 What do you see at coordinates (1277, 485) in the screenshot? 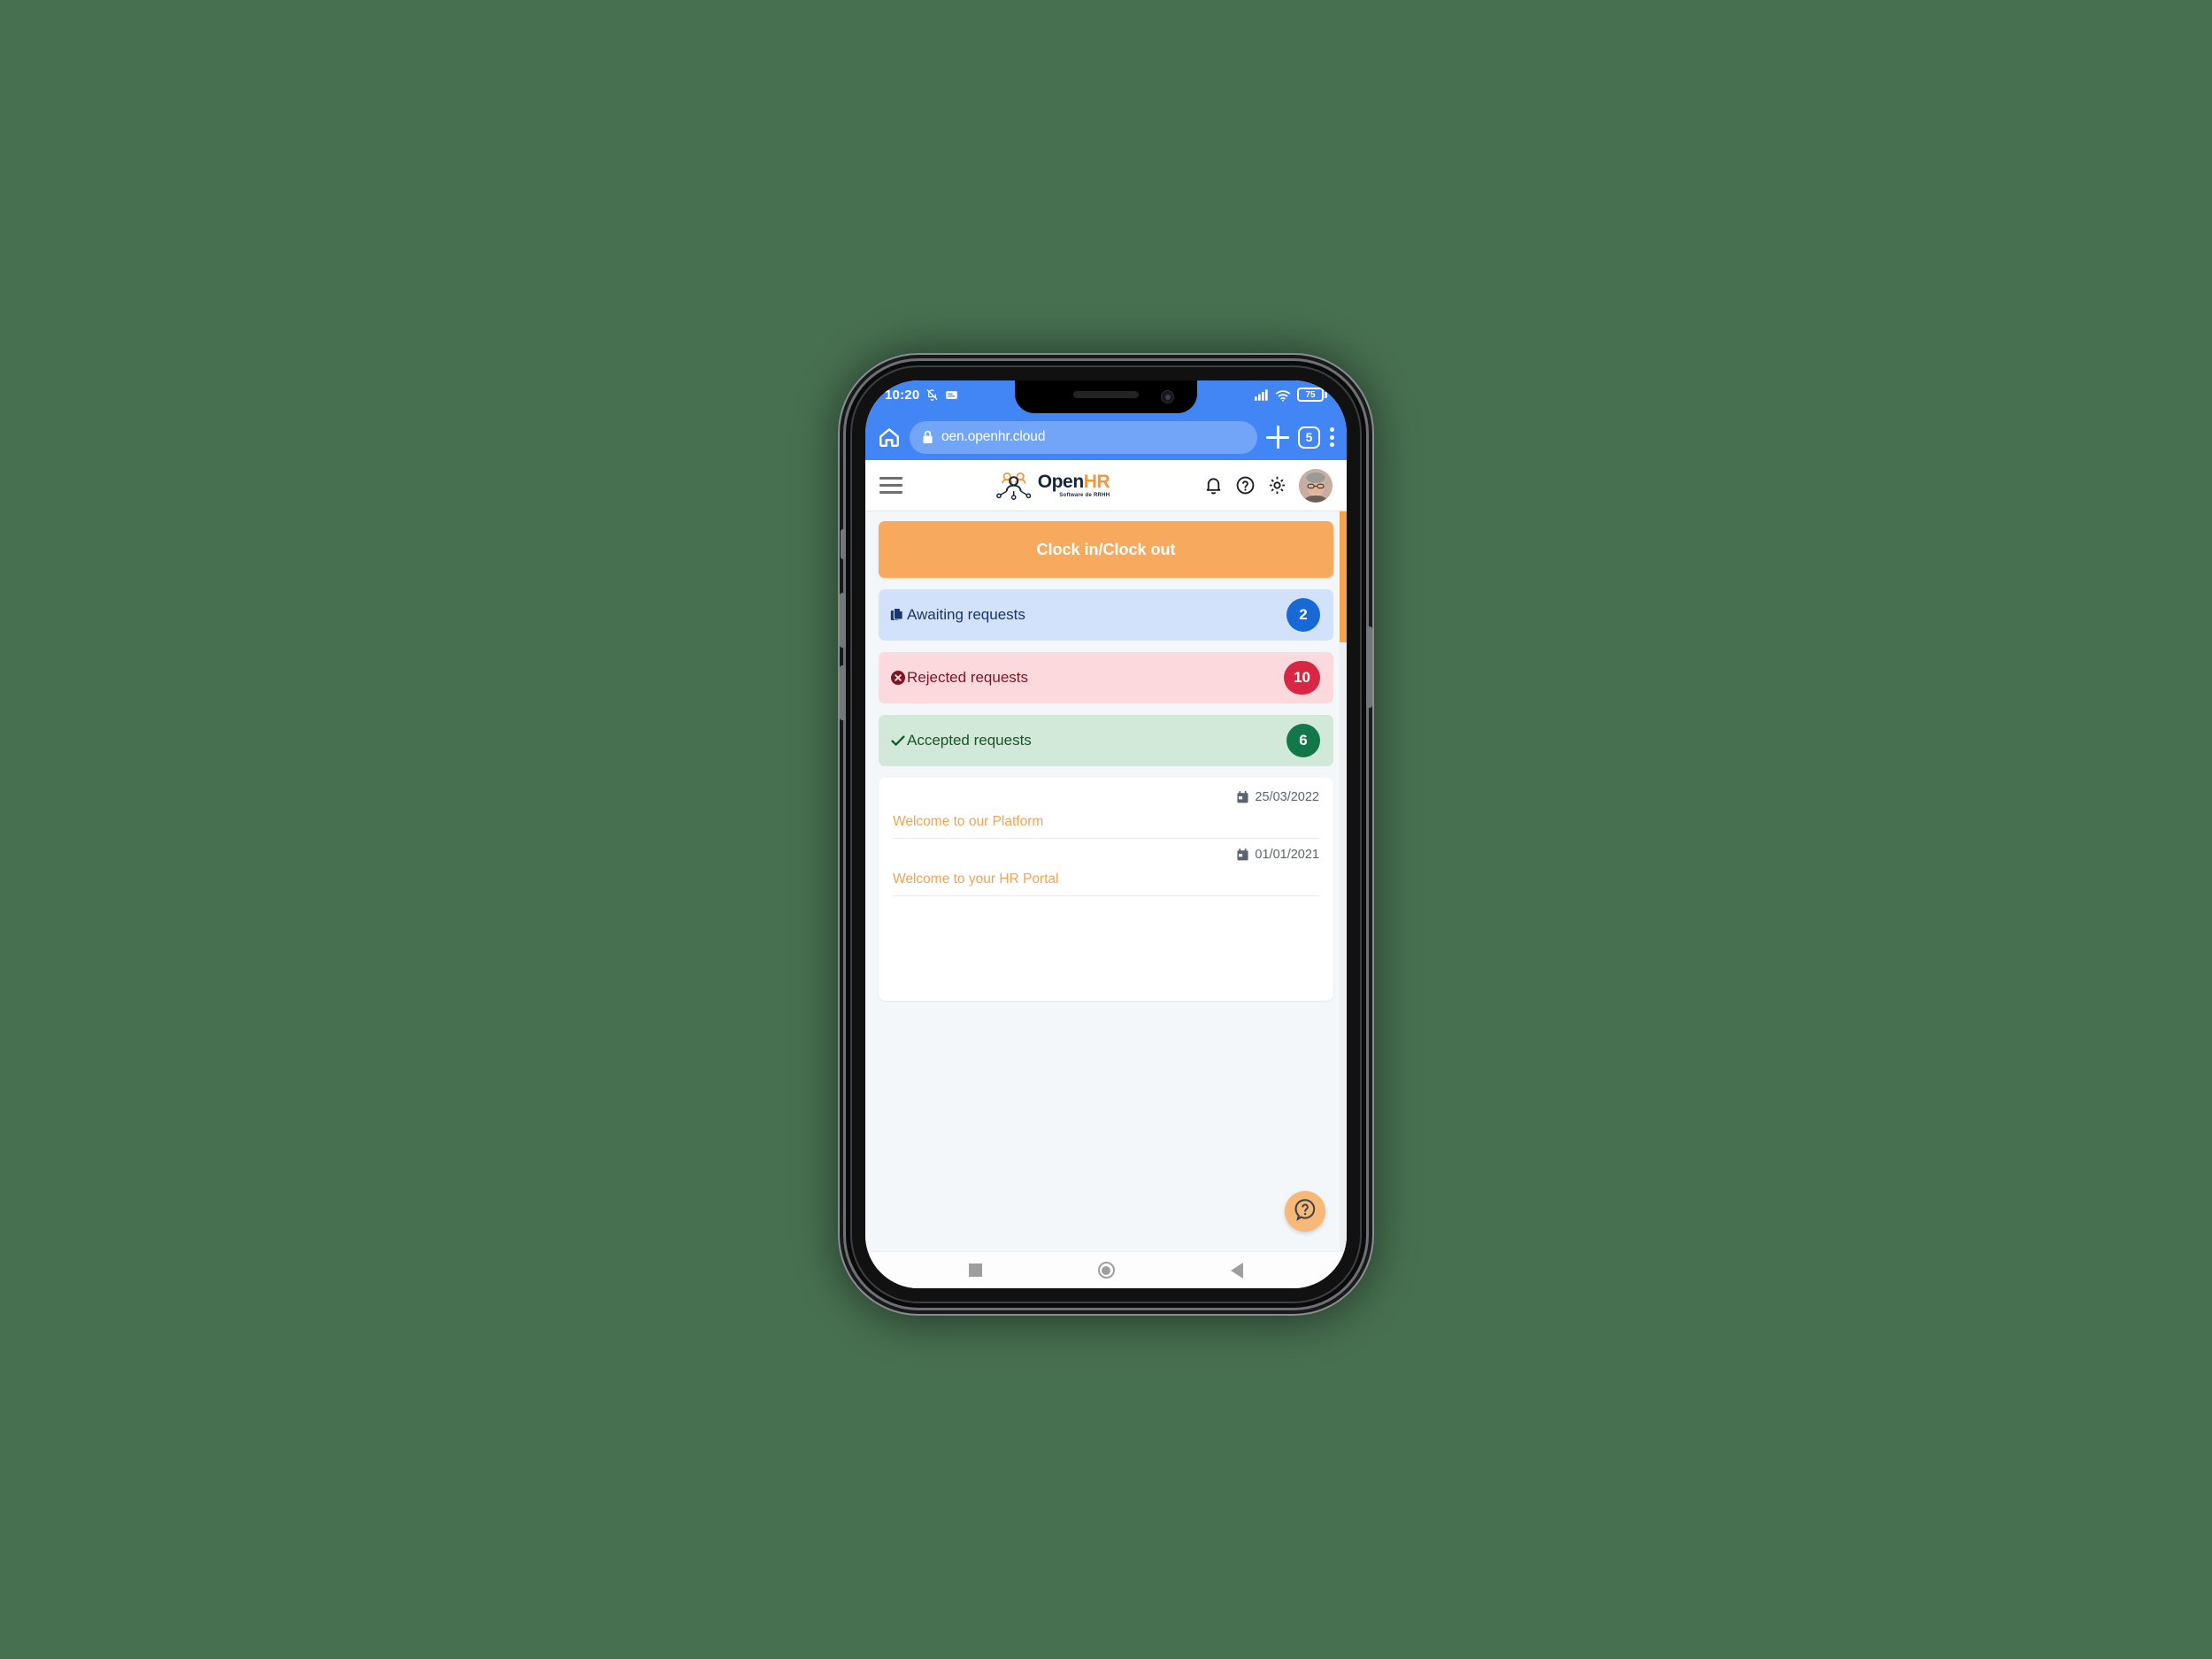
I see `gear-icon` at bounding box center [1277, 485].